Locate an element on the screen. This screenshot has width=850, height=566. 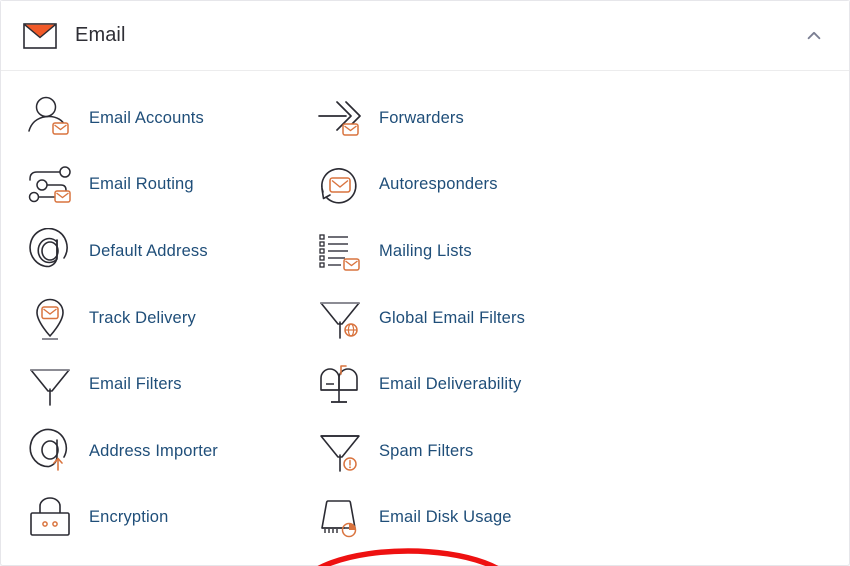
email-item-label: Spam Filters is located at coordinates (426, 450).